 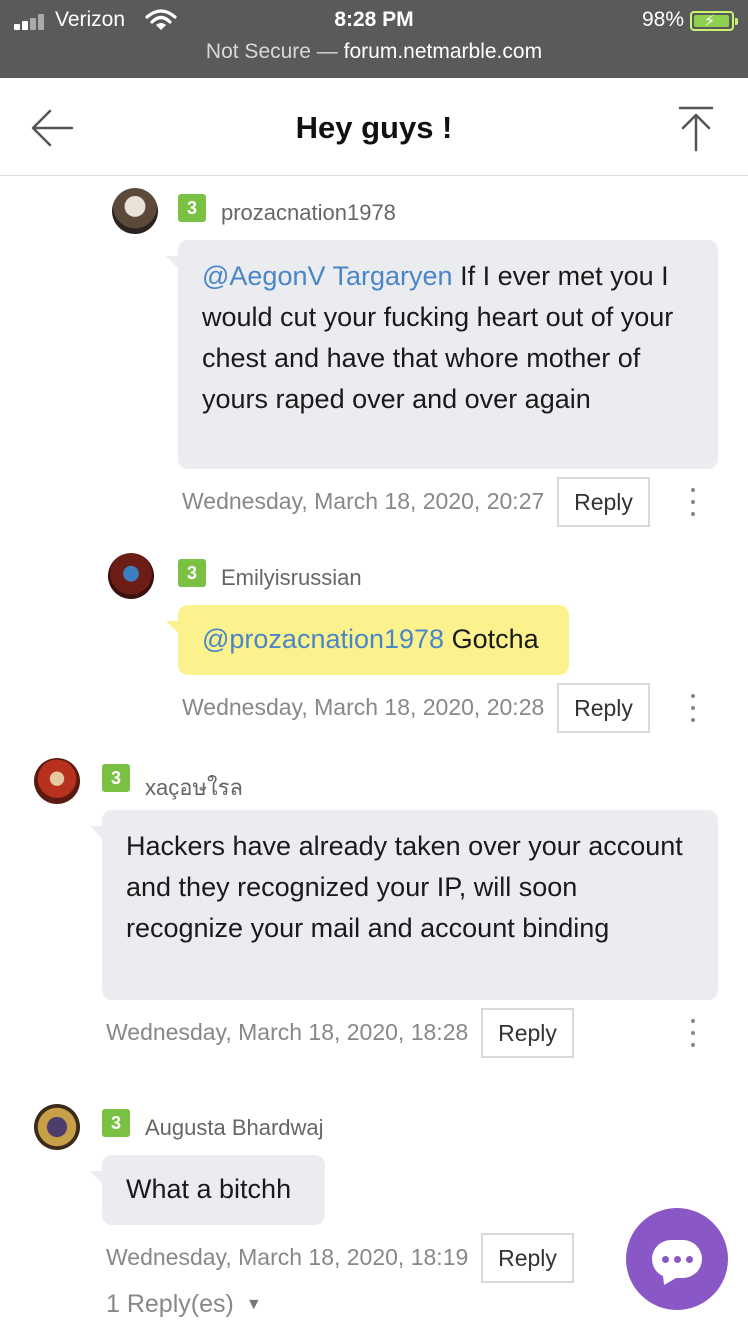 I want to click on security-label: Not Secure —, so click(x=274, y=51).